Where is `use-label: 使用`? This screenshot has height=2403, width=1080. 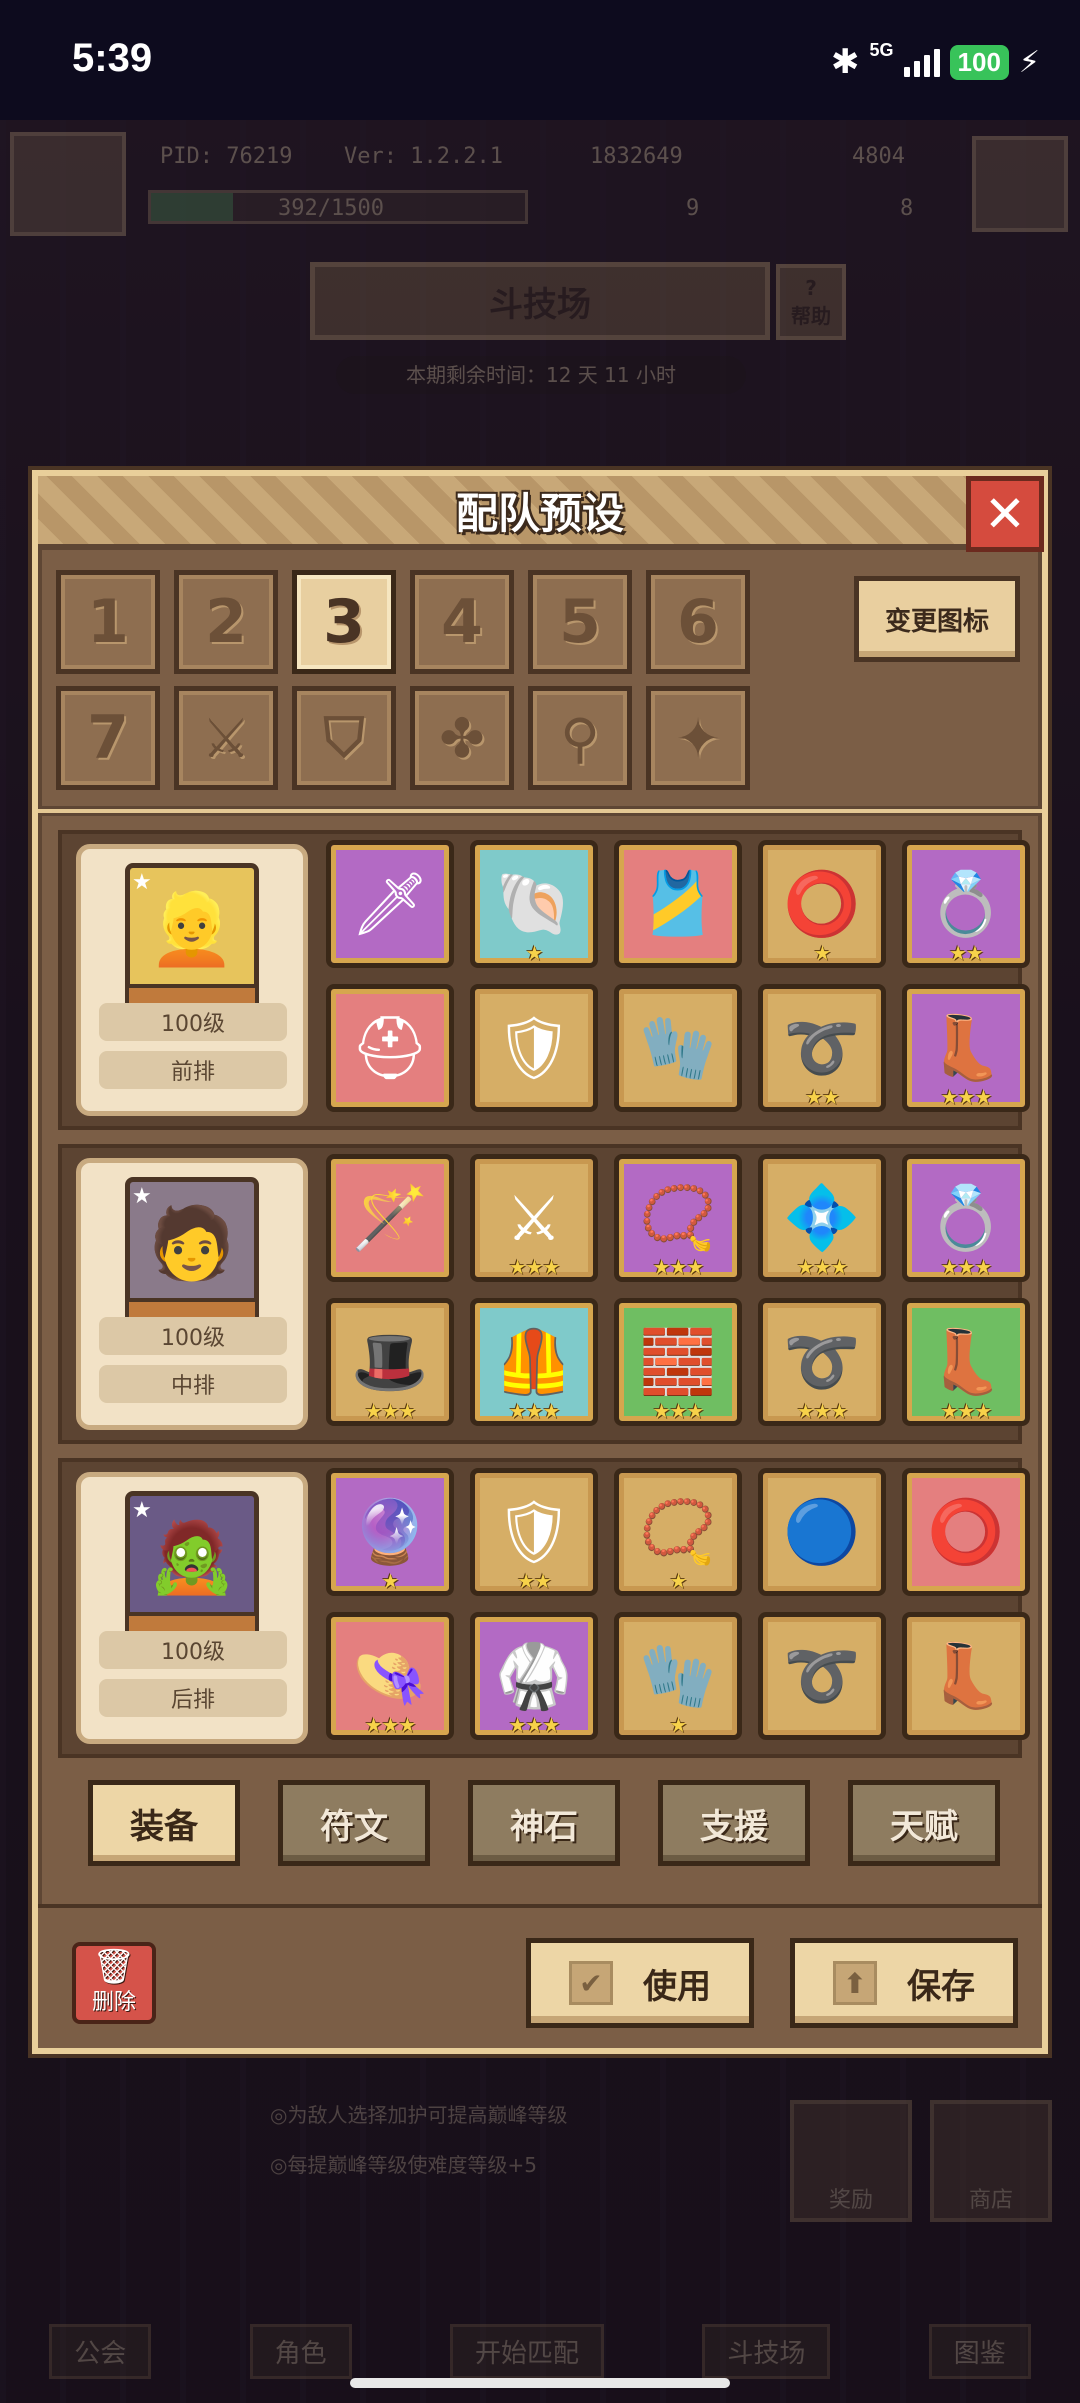 use-label: 使用 is located at coordinates (677, 1986).